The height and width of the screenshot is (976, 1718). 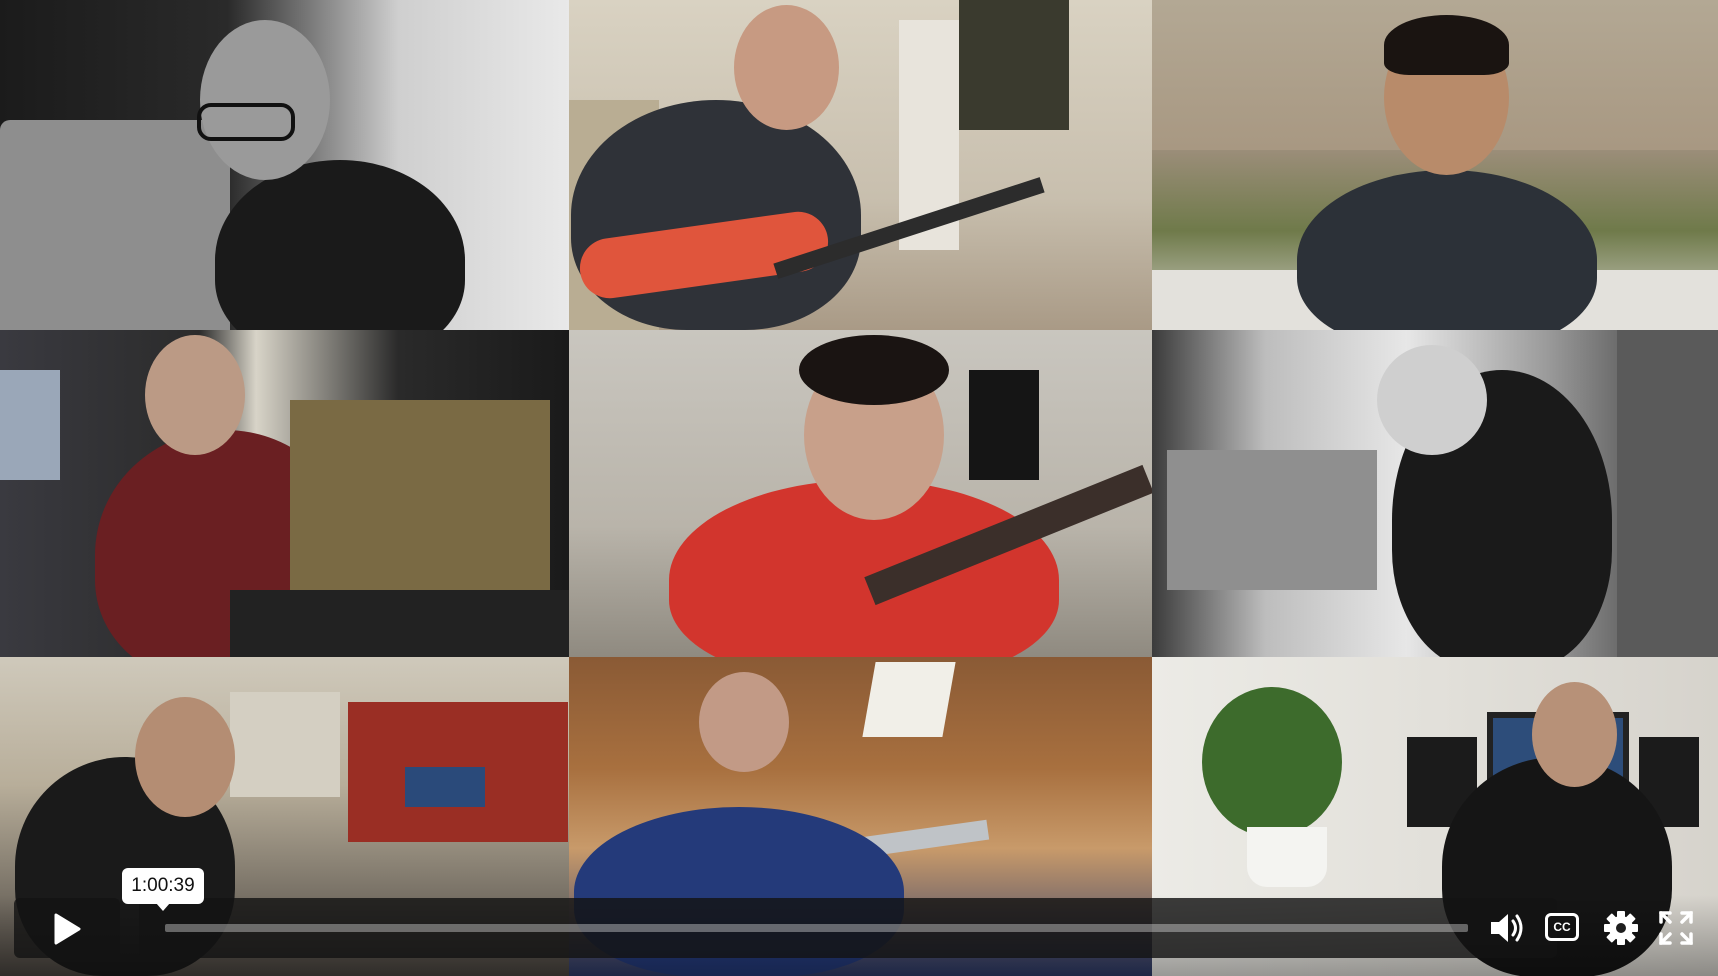 What do you see at coordinates (1676, 928) in the screenshot?
I see `fullscreen-icon` at bounding box center [1676, 928].